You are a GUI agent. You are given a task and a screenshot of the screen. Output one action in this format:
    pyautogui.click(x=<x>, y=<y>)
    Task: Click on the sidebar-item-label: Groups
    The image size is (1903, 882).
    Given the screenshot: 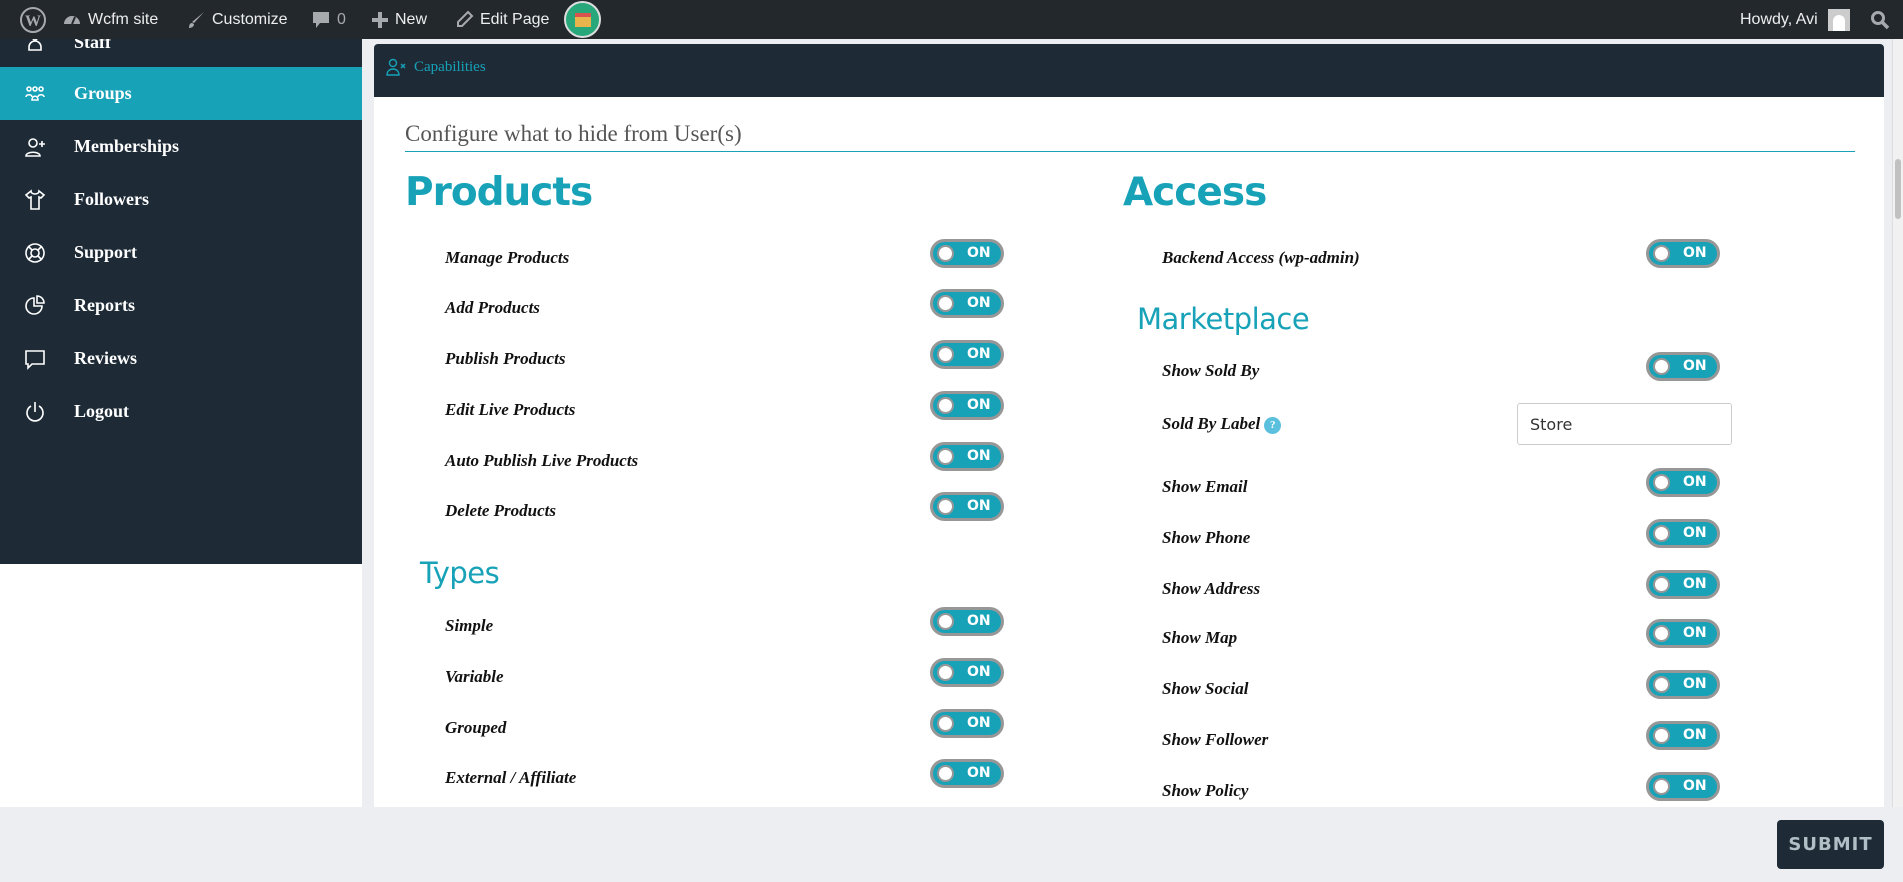 What is the action you would take?
    pyautogui.click(x=103, y=93)
    